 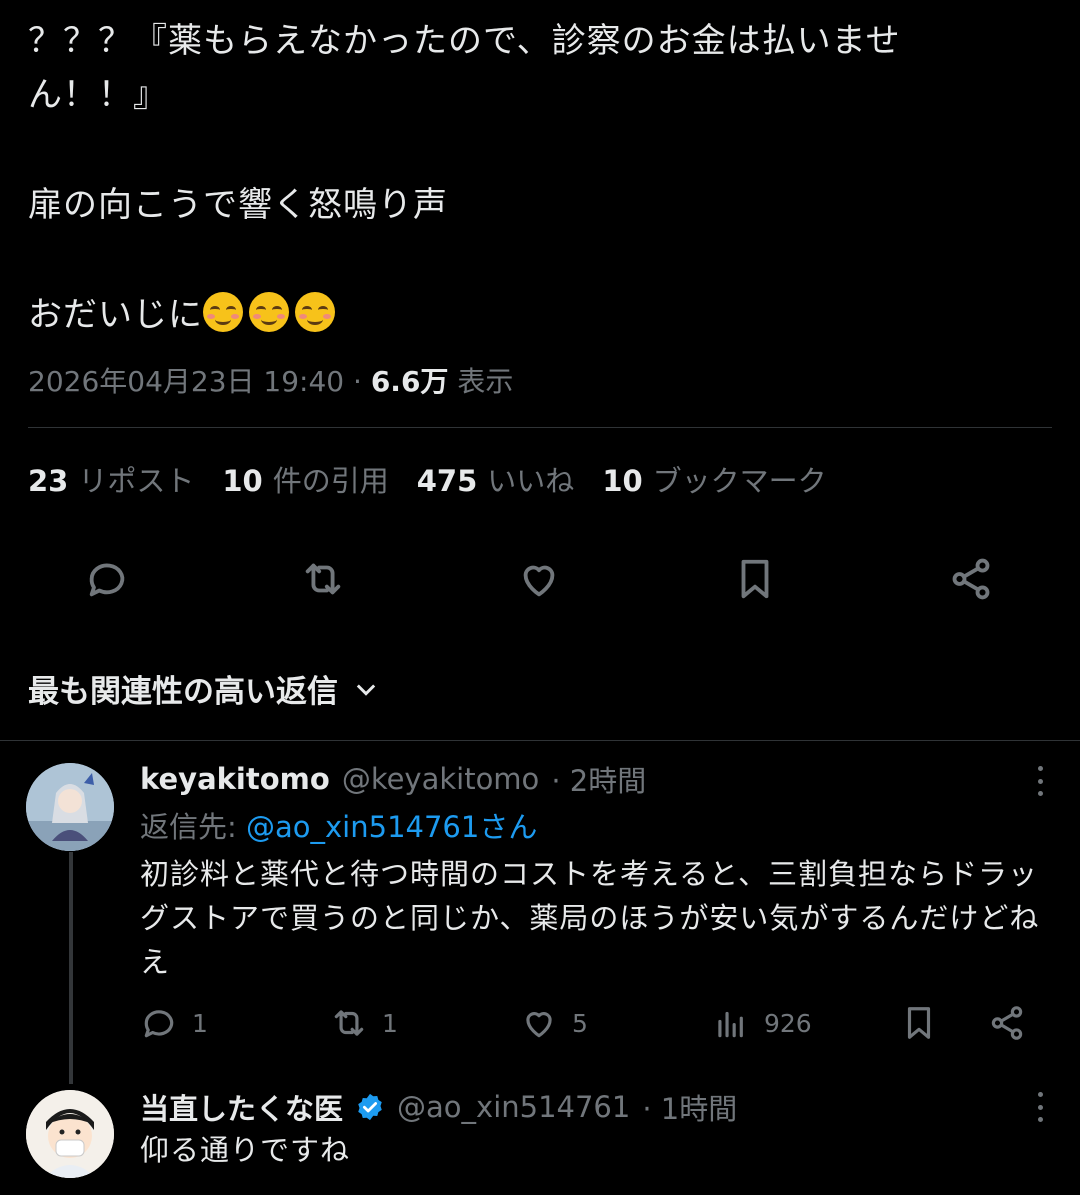 I want to click on view-count: 926, so click(x=788, y=1023).